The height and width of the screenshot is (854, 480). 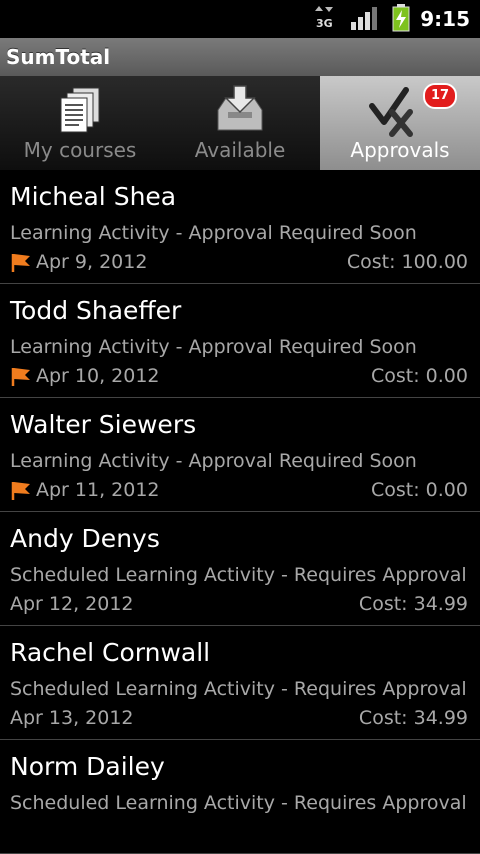 What do you see at coordinates (96, 310) in the screenshot?
I see `approver-name: Todd Shaeffer` at bounding box center [96, 310].